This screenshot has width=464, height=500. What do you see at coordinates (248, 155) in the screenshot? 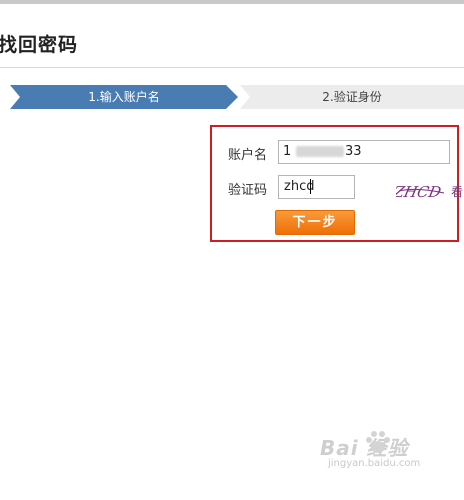
I see `account-label: 账户名` at bounding box center [248, 155].